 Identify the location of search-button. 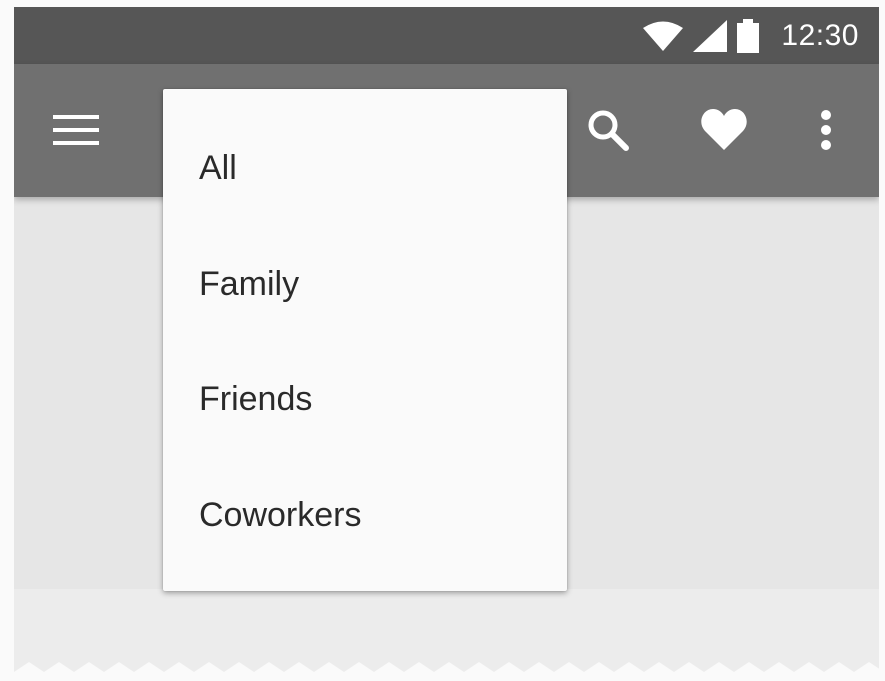
(608, 132).